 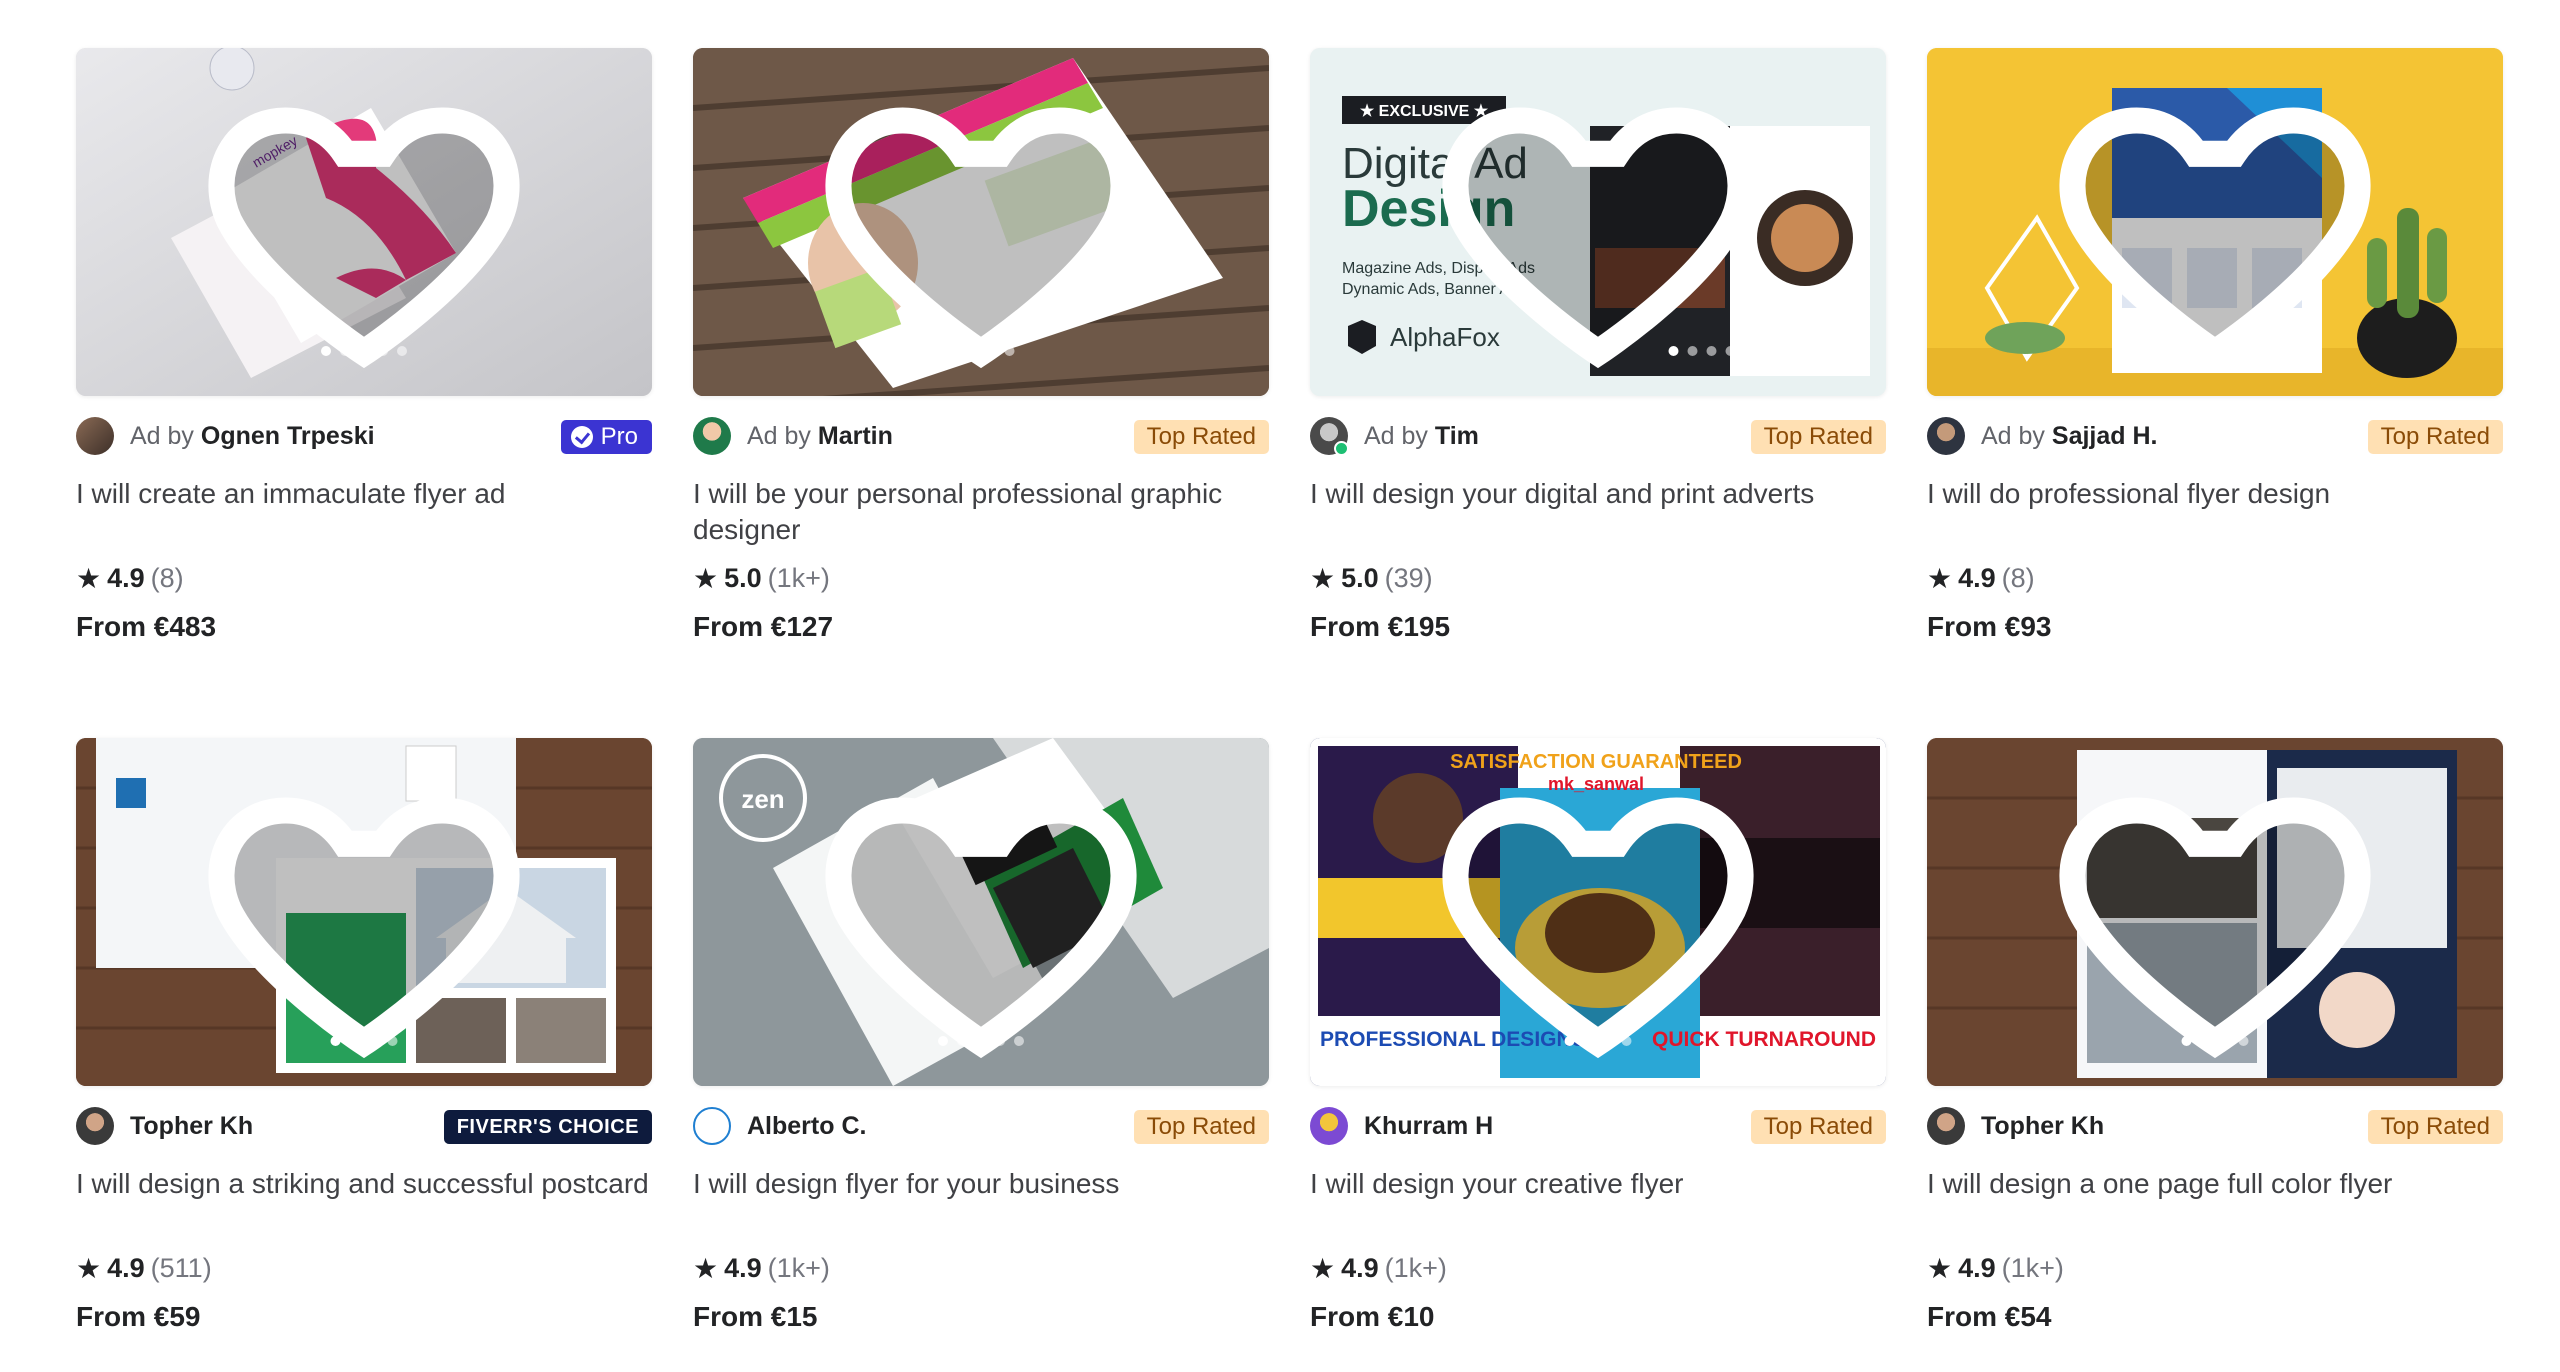 What do you see at coordinates (981, 578) in the screenshot?
I see `gig-rating: ★ 5.0 (1k+)` at bounding box center [981, 578].